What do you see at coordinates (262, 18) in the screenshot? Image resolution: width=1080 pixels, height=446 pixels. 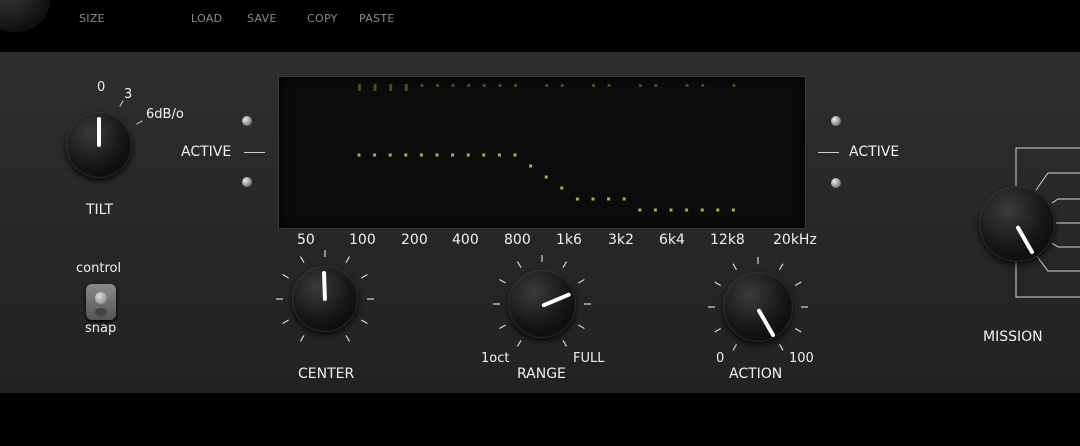 I see `save-button: SAVE` at bounding box center [262, 18].